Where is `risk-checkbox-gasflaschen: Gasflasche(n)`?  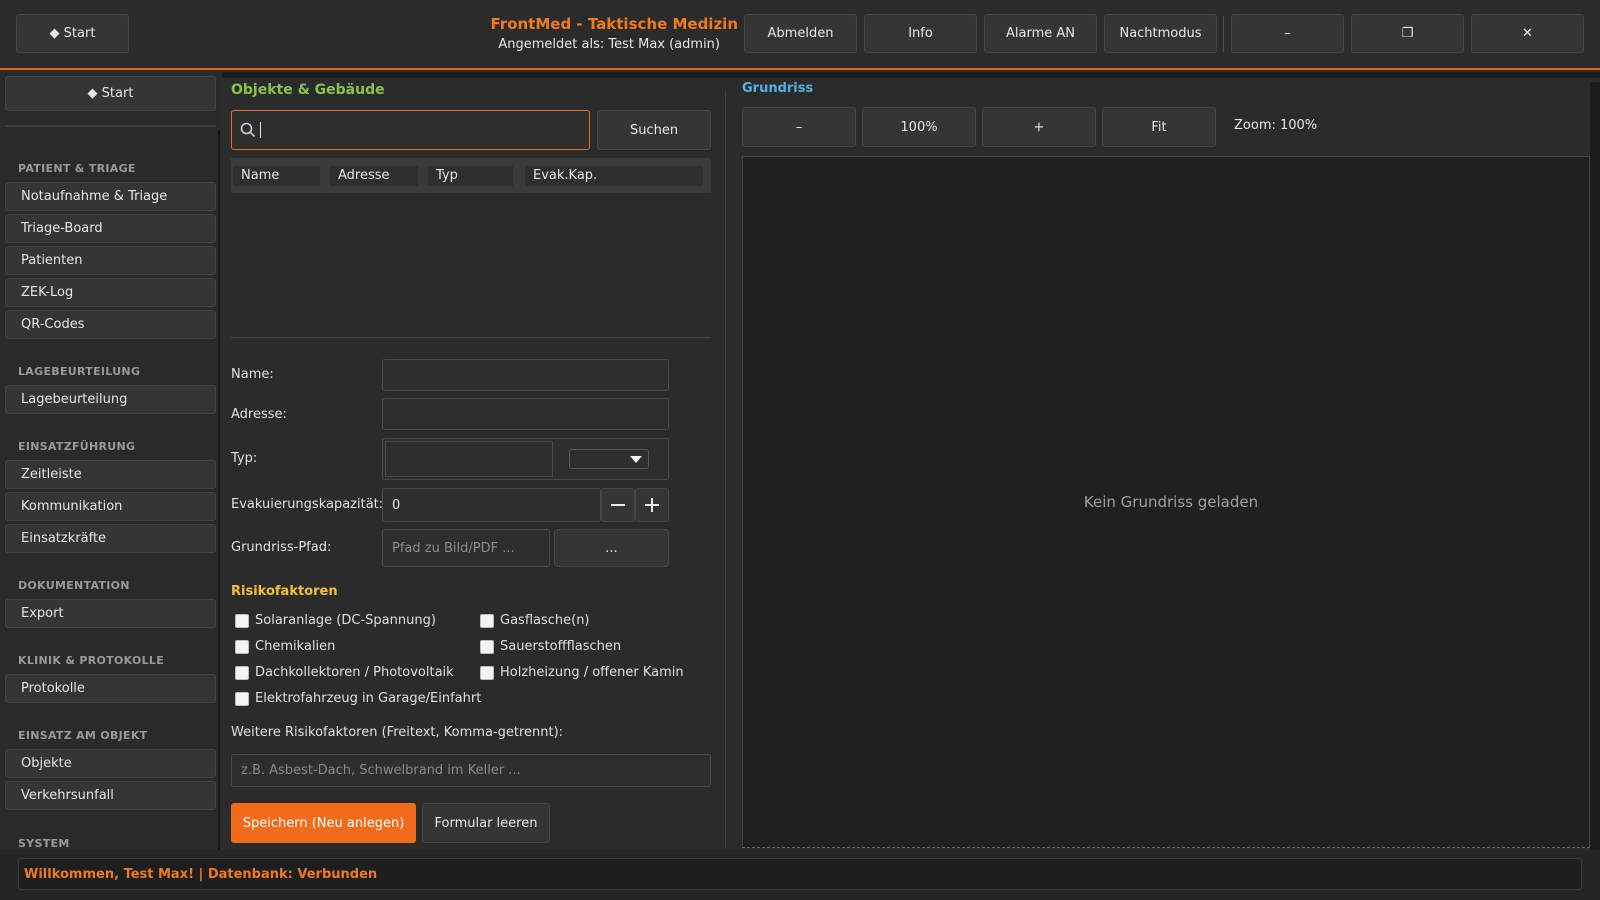
risk-checkbox-gasflaschen: Gasflasche(n) is located at coordinates (535, 620).